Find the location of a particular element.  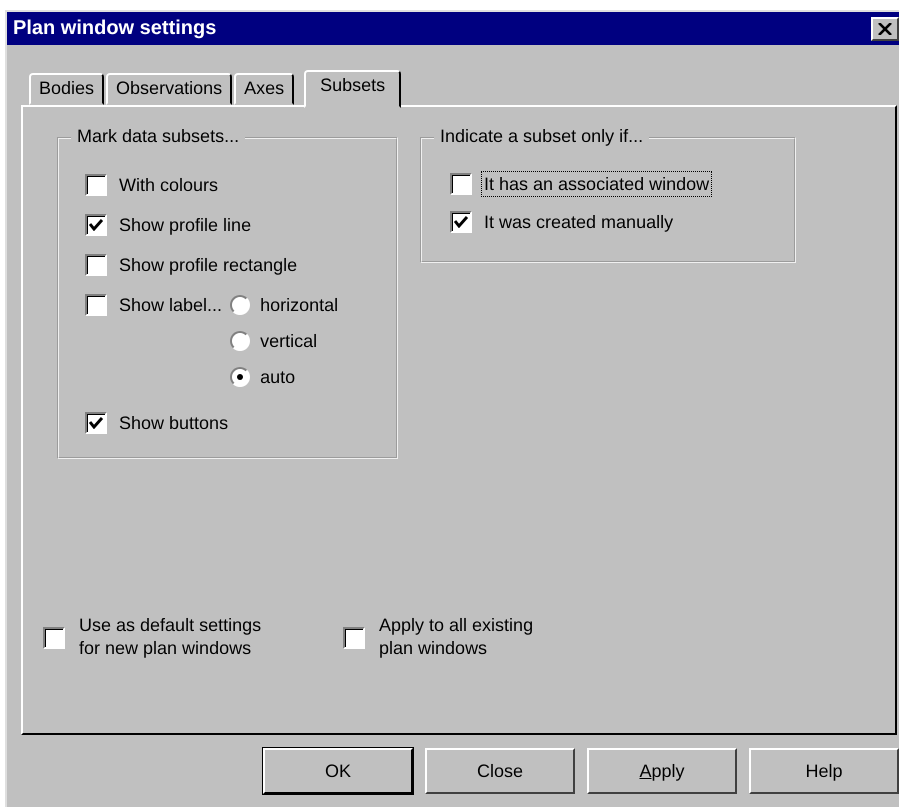

close-button is located at coordinates (885, 28).